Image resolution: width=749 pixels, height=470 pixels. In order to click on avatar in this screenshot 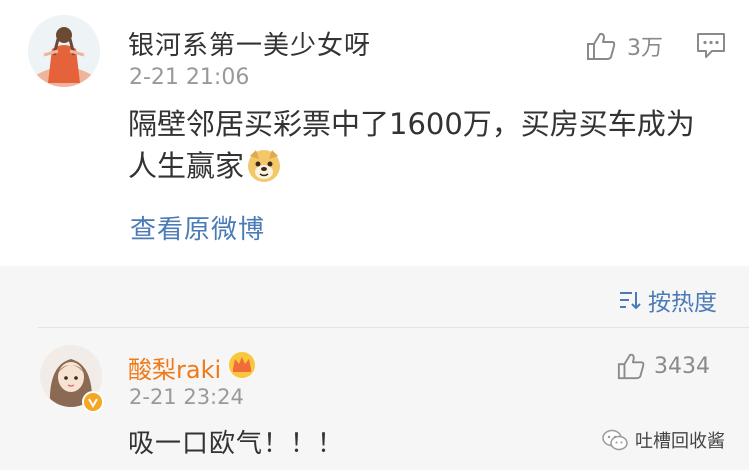, I will do `click(64, 51)`.